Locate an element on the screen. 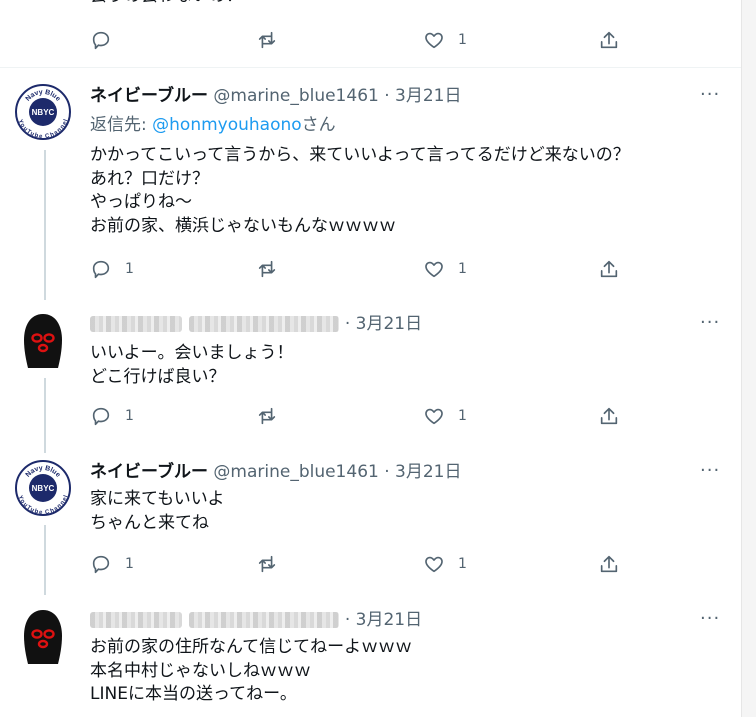 The width and height of the screenshot is (756, 717). tweet-line: かかってこいって言うから、来ていいよって言ってるだけど来ないの？ is located at coordinates (360, 155).